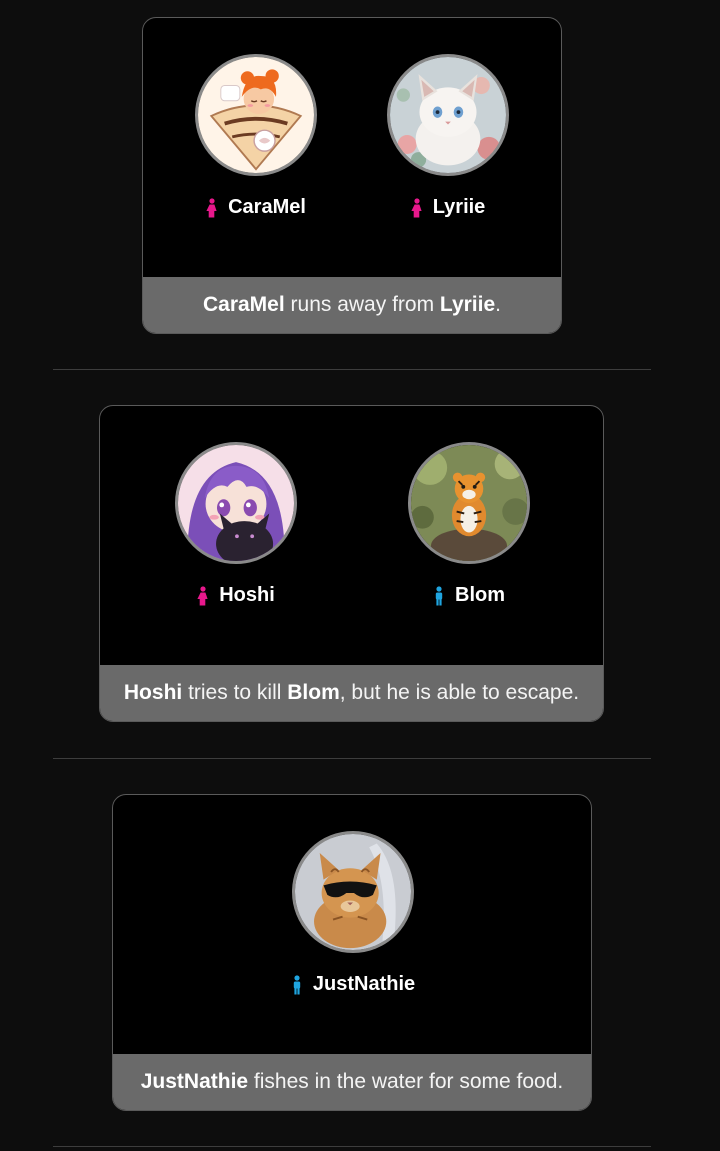 This screenshot has width=720, height=1151. Describe the element at coordinates (498, 304) in the screenshot. I see `event-ending: .` at that location.